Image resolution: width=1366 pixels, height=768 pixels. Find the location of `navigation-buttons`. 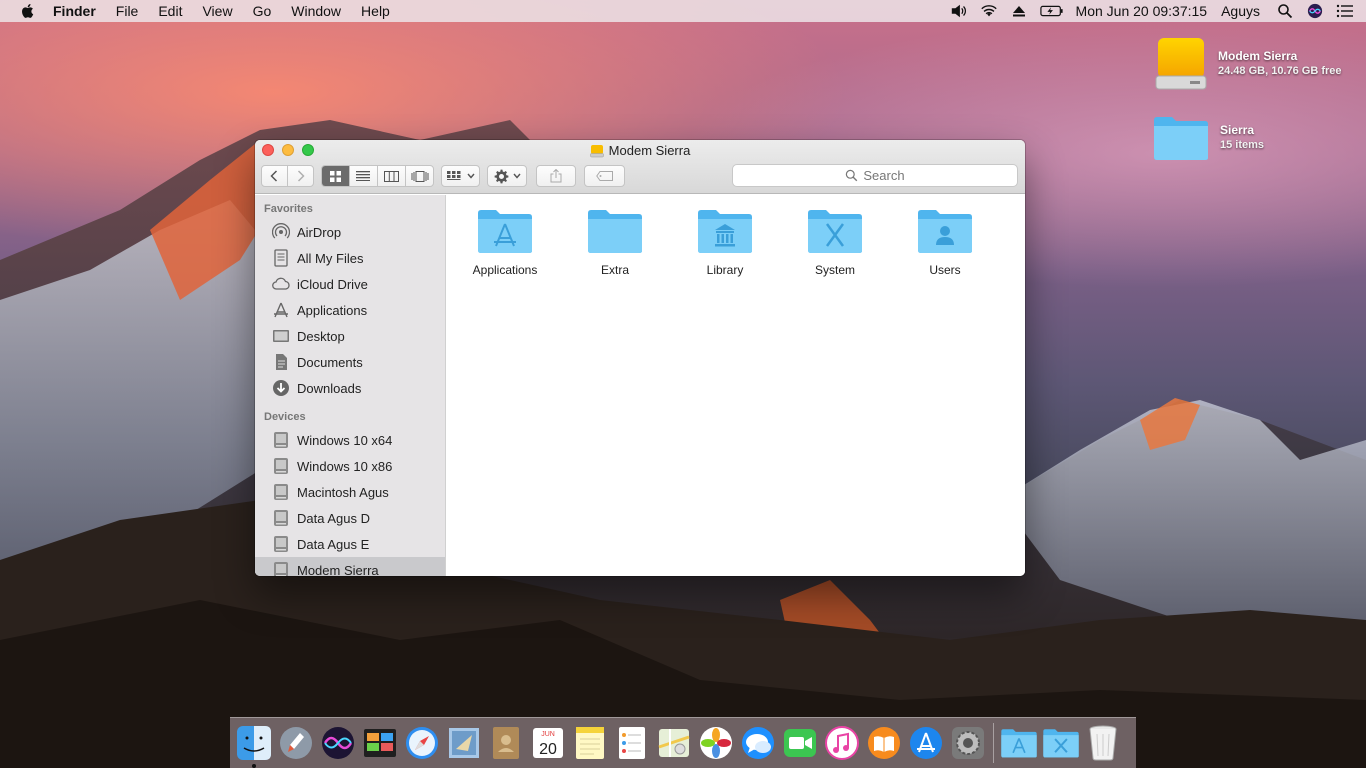

navigation-buttons is located at coordinates (287, 176).